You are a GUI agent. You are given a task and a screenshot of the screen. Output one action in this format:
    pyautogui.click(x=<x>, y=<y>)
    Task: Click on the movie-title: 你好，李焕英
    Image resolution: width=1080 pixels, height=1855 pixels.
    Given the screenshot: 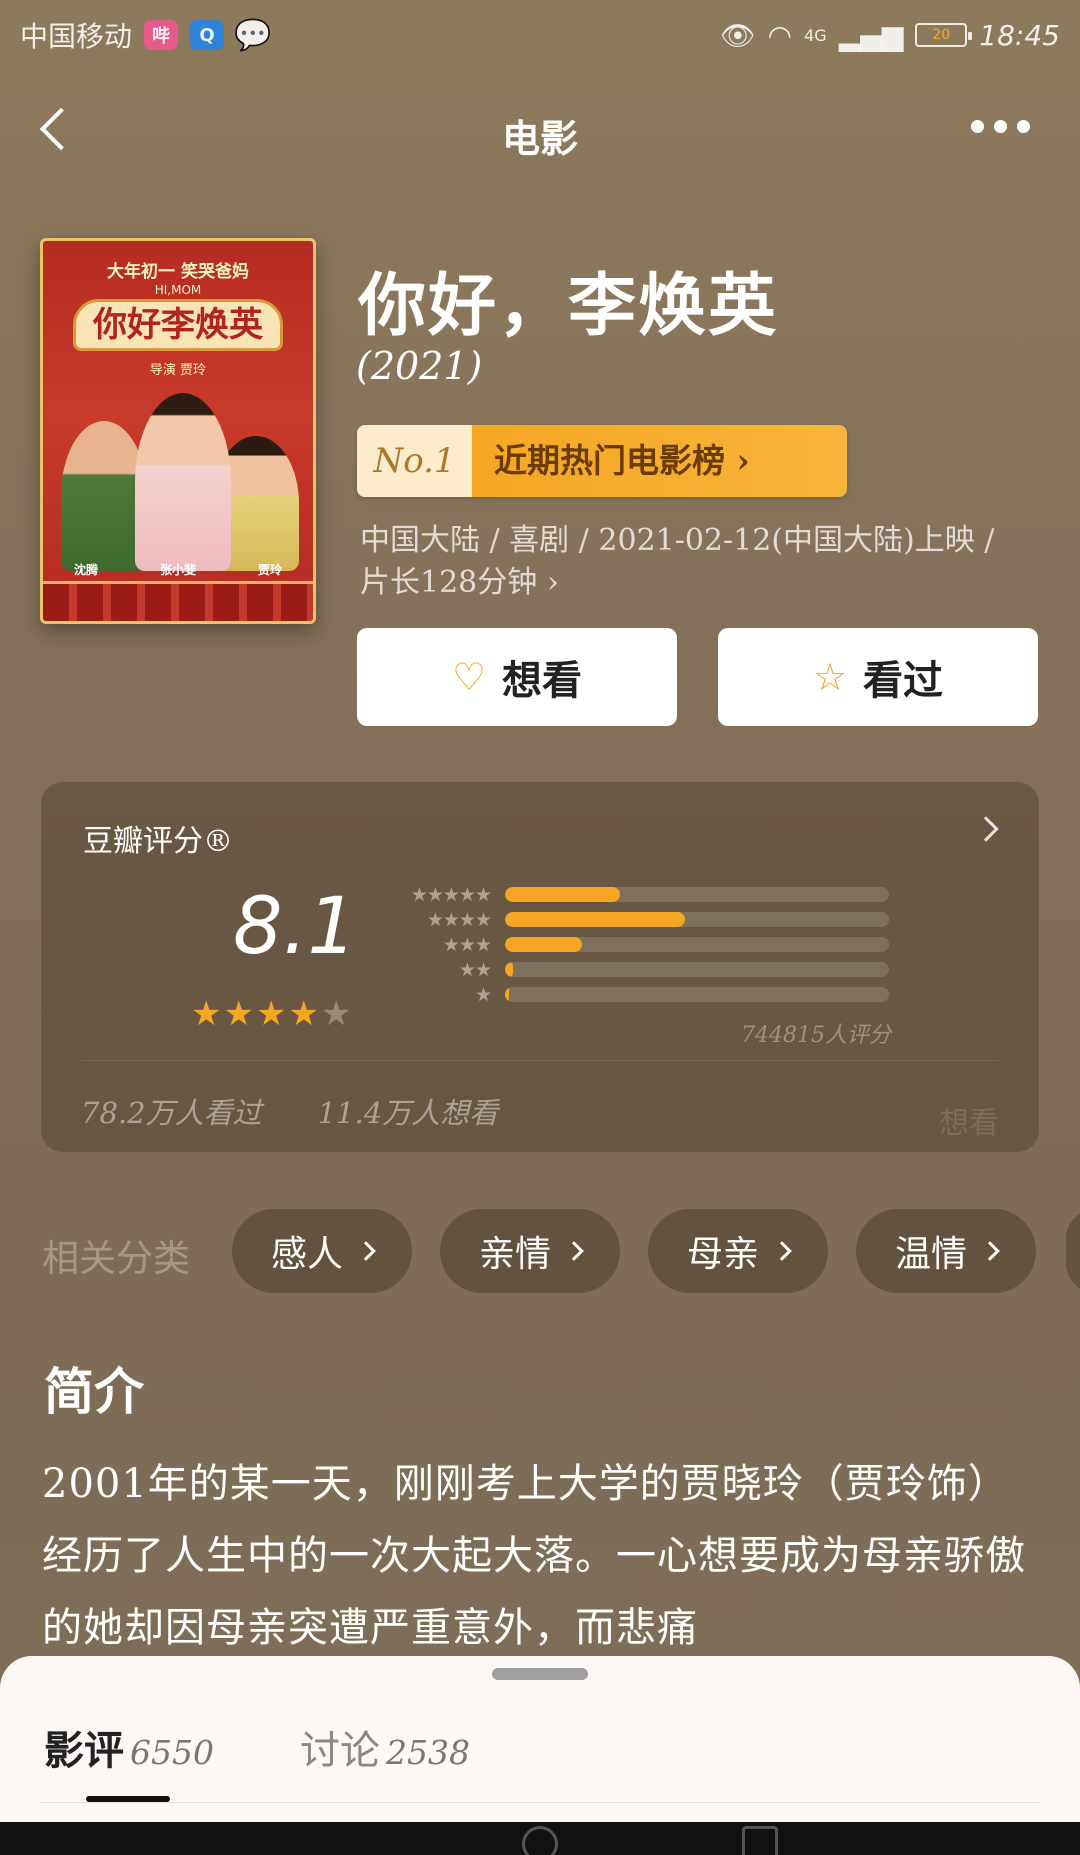 What is the action you would take?
    pyautogui.click(x=568, y=306)
    